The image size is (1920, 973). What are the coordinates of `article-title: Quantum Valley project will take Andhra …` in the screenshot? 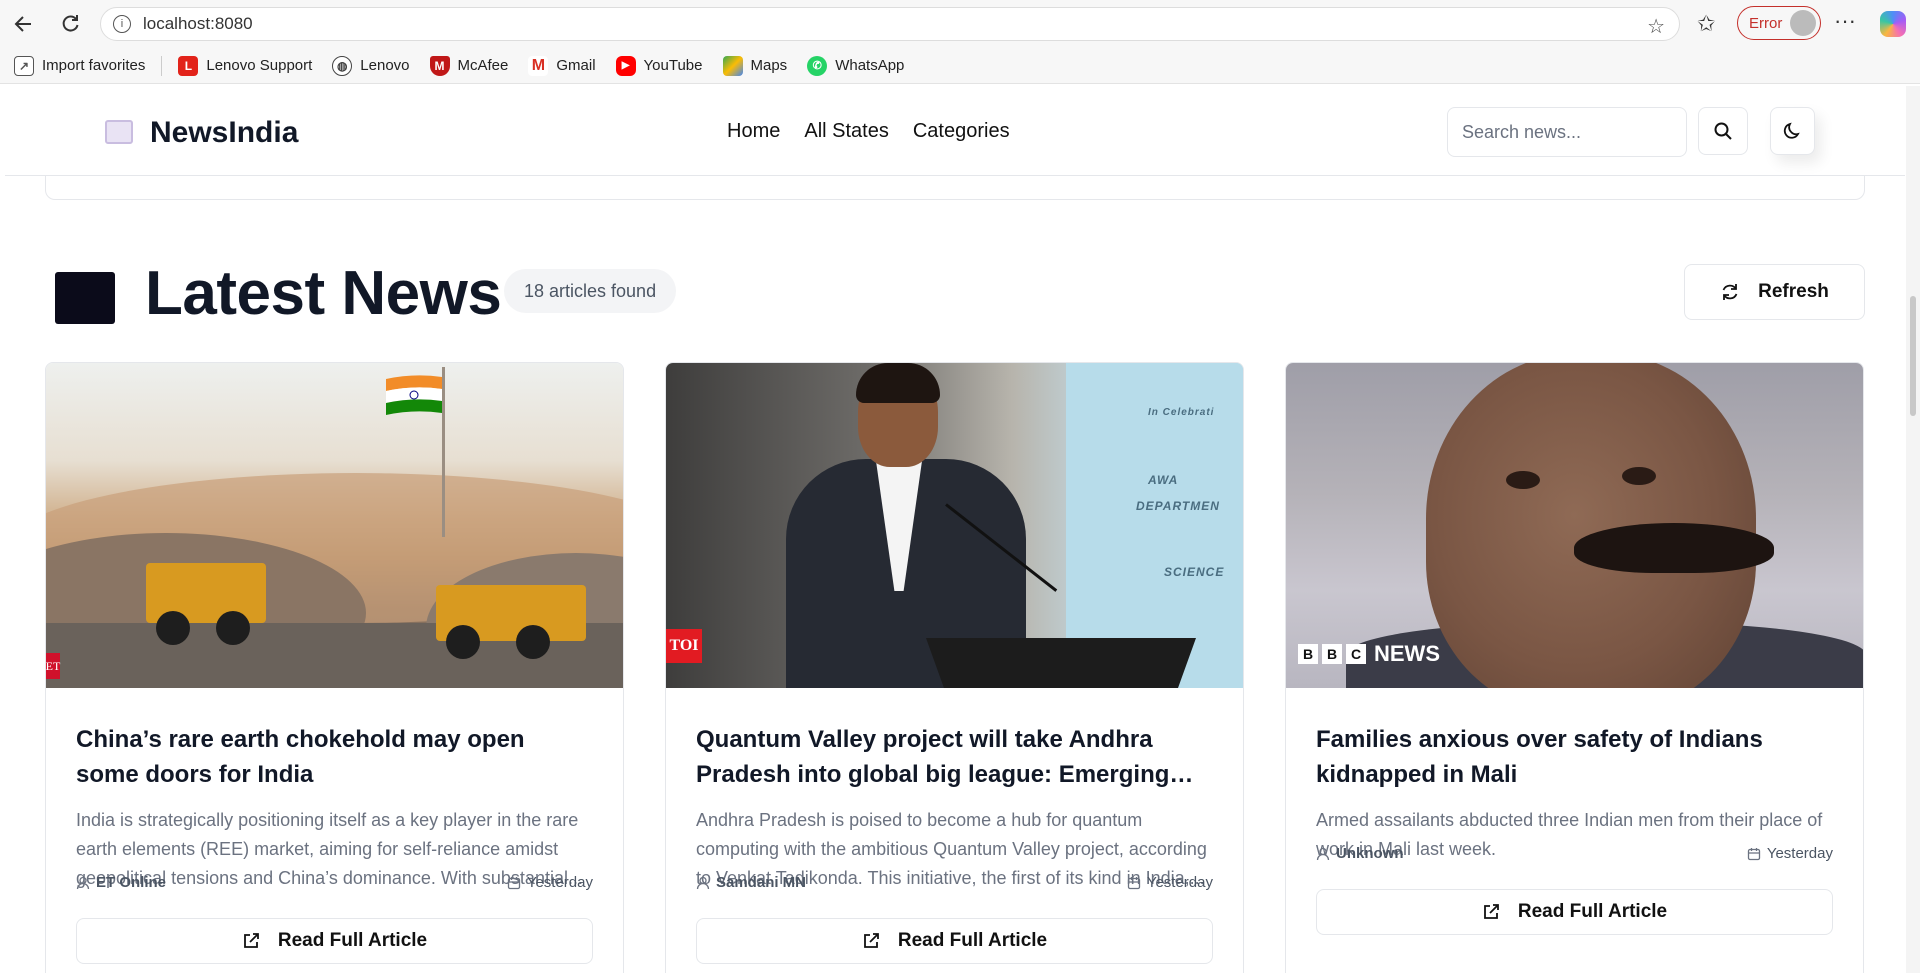 It's located at (954, 757).